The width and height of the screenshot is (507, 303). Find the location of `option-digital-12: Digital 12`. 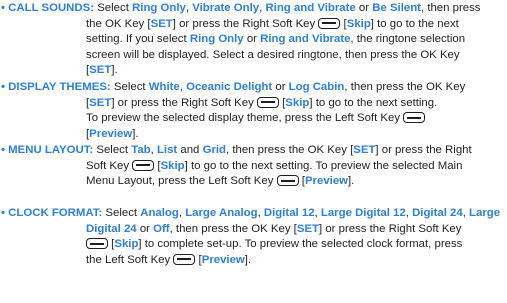

option-digital-12: Digital 12 is located at coordinates (289, 213).